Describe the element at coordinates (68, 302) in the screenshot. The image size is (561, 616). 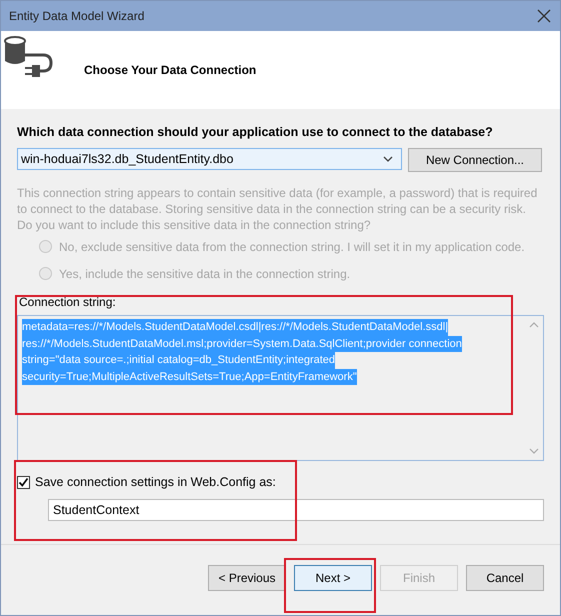
I see `connection-string-label: Connection string:` at that location.